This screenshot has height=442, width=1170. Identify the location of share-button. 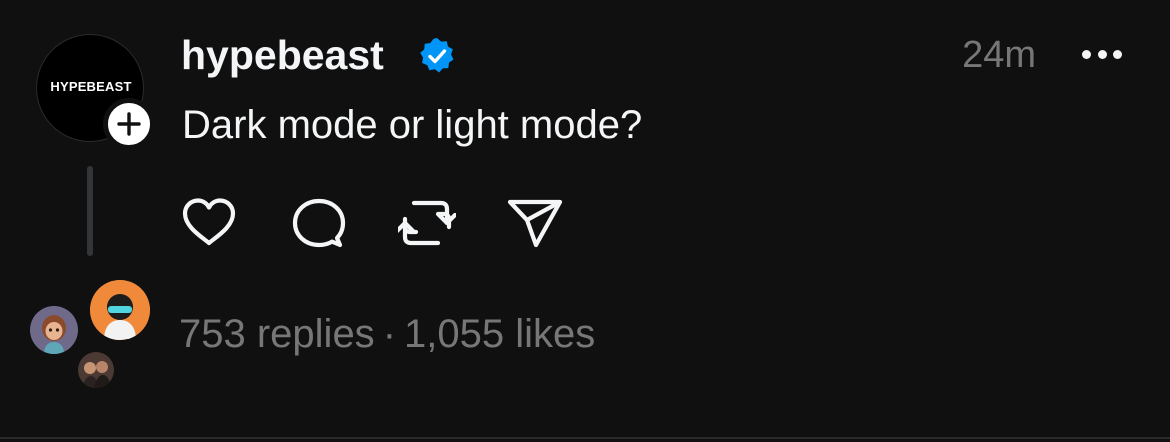
(535, 223).